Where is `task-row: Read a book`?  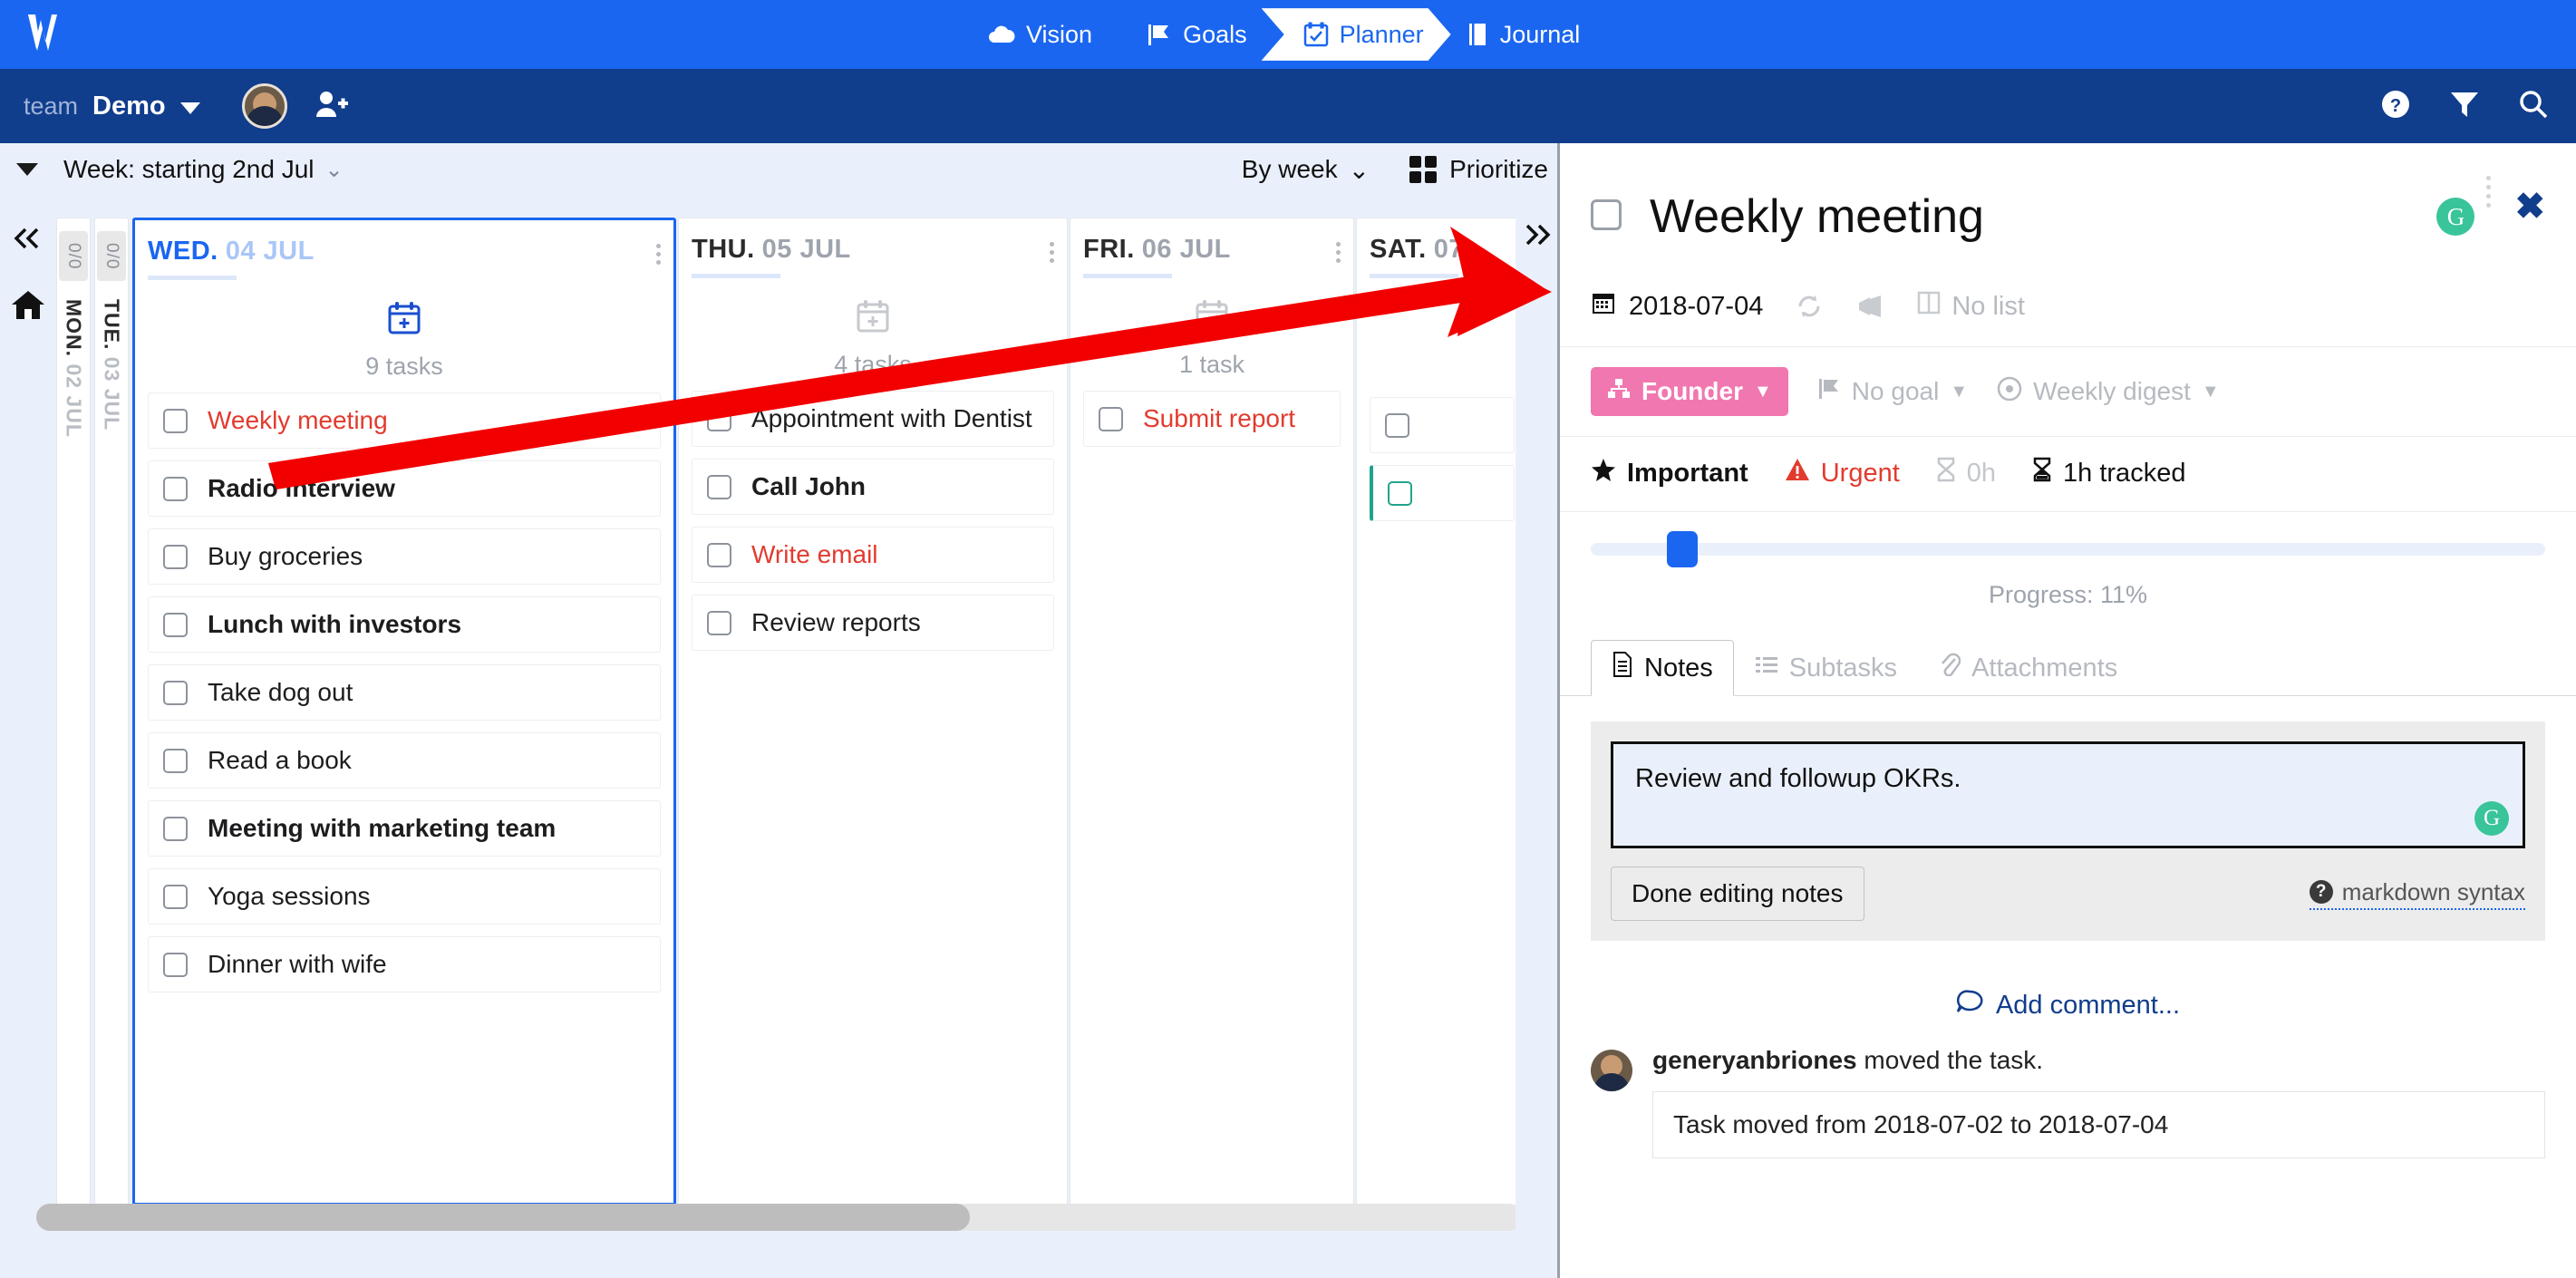
task-row: Read a book is located at coordinates (404, 760).